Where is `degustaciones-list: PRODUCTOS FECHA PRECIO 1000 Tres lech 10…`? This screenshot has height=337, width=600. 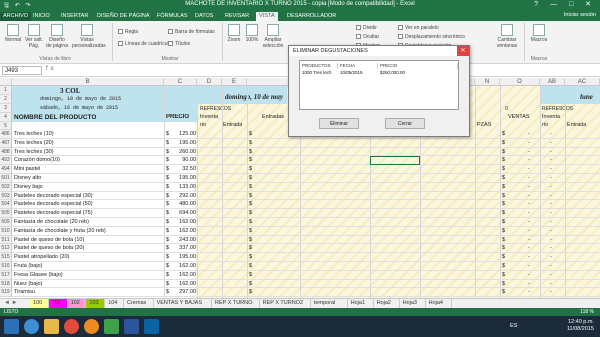 degustaciones-list: PRODUCTOS FECHA PRECIO 1000 Tres lech 10… is located at coordinates (379, 85).